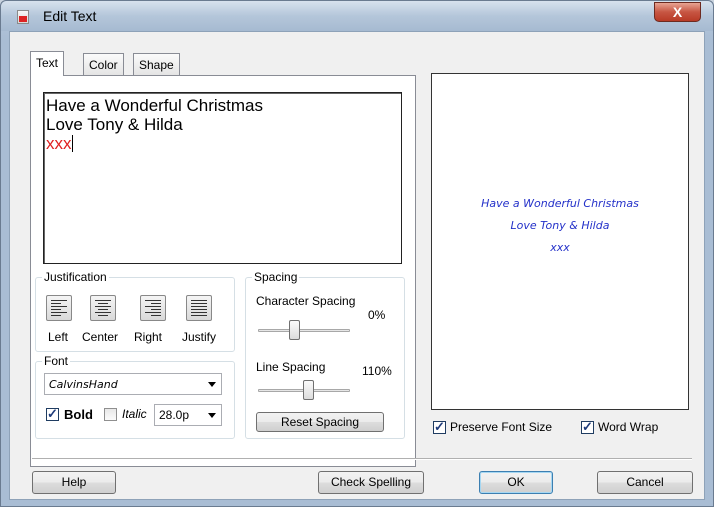 This screenshot has width=714, height=507. I want to click on align-left-icon, so click(59, 308).